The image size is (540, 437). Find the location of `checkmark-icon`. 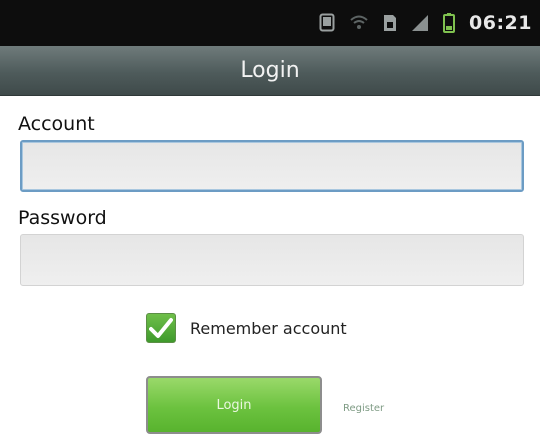

checkmark-icon is located at coordinates (161, 328).